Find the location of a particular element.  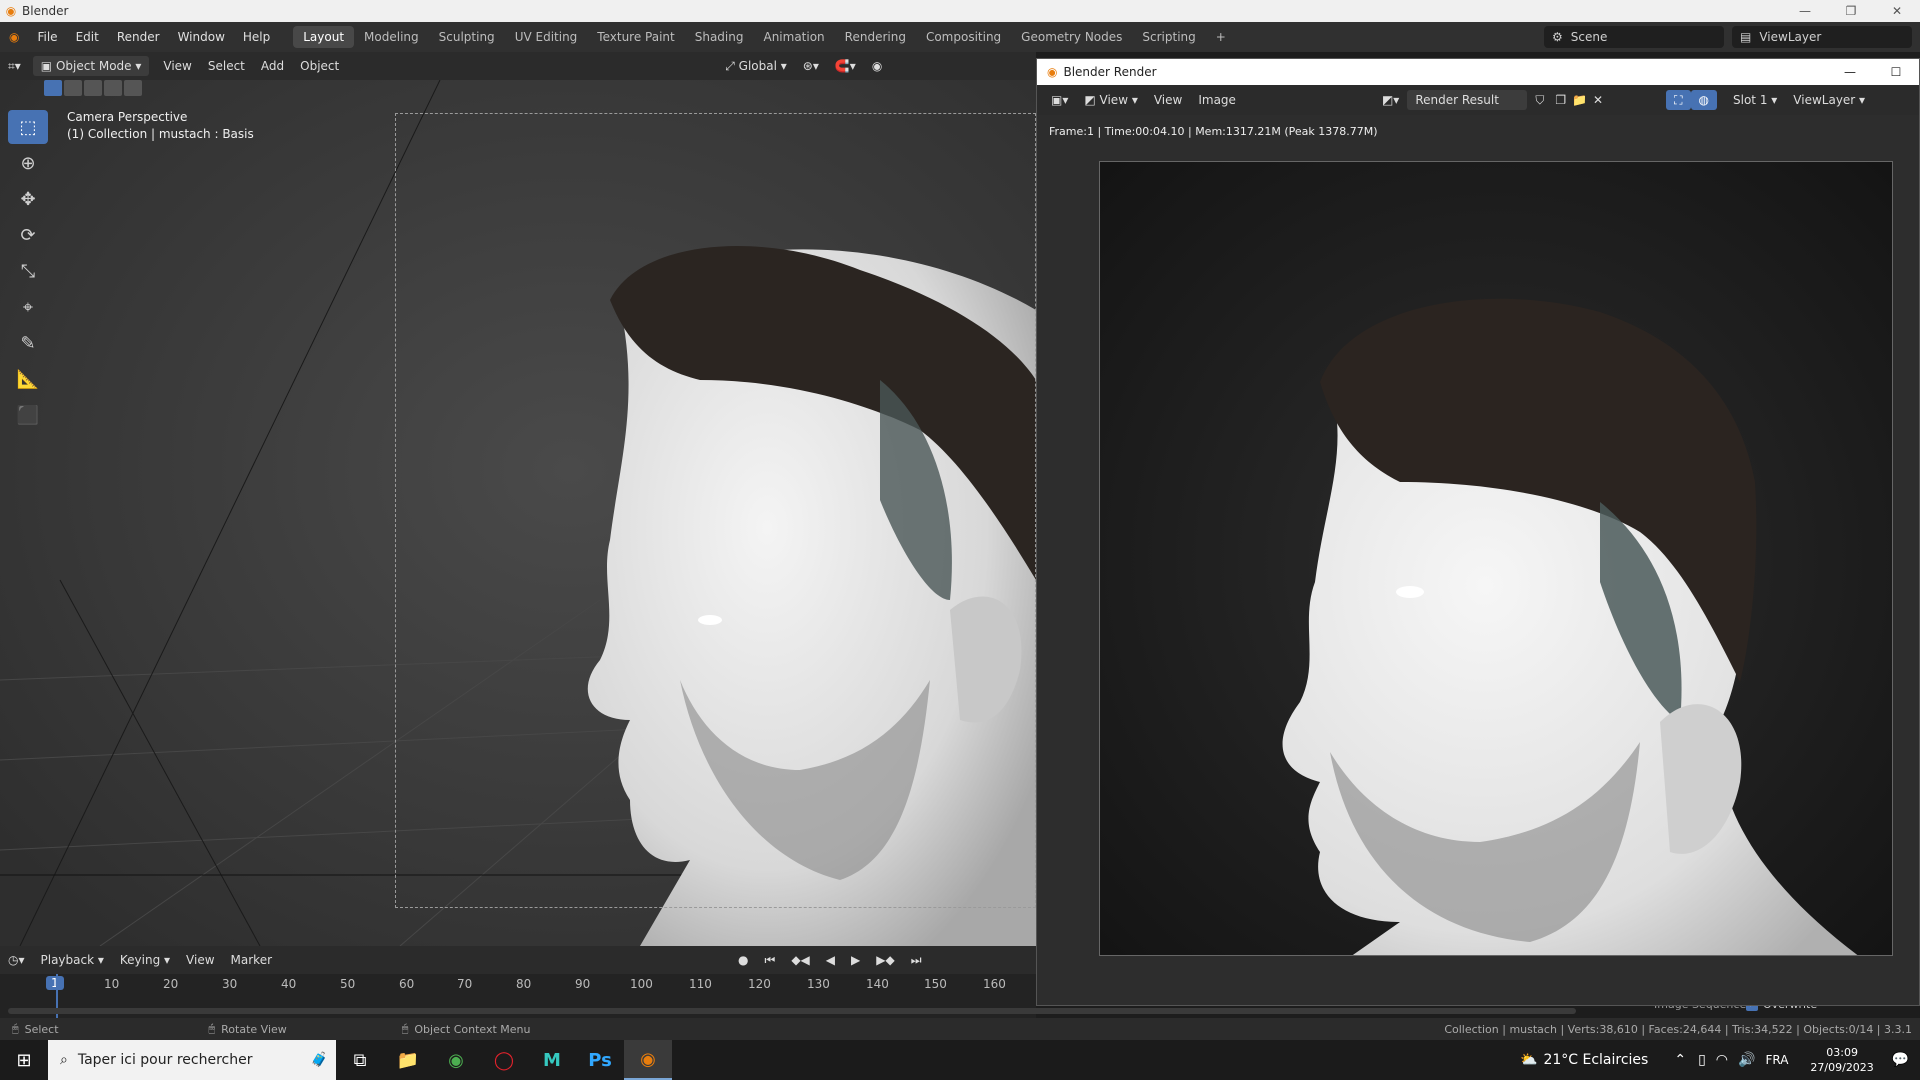

view-mode-label: View is located at coordinates (1114, 100).